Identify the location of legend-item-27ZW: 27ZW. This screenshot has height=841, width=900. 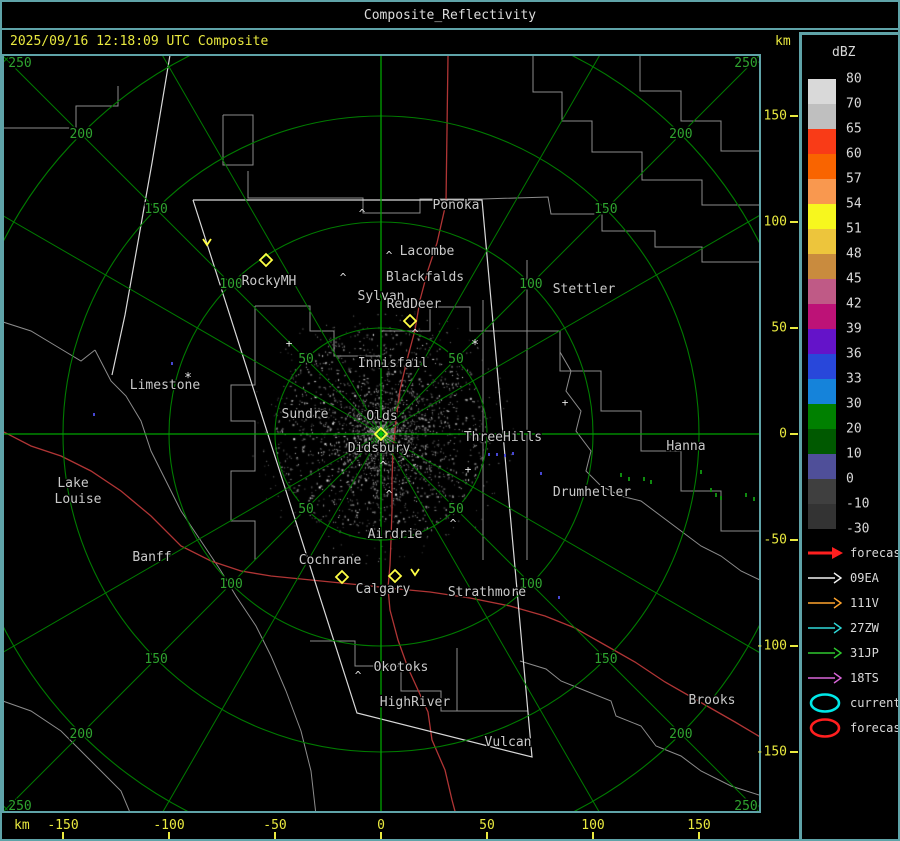
(842, 628).